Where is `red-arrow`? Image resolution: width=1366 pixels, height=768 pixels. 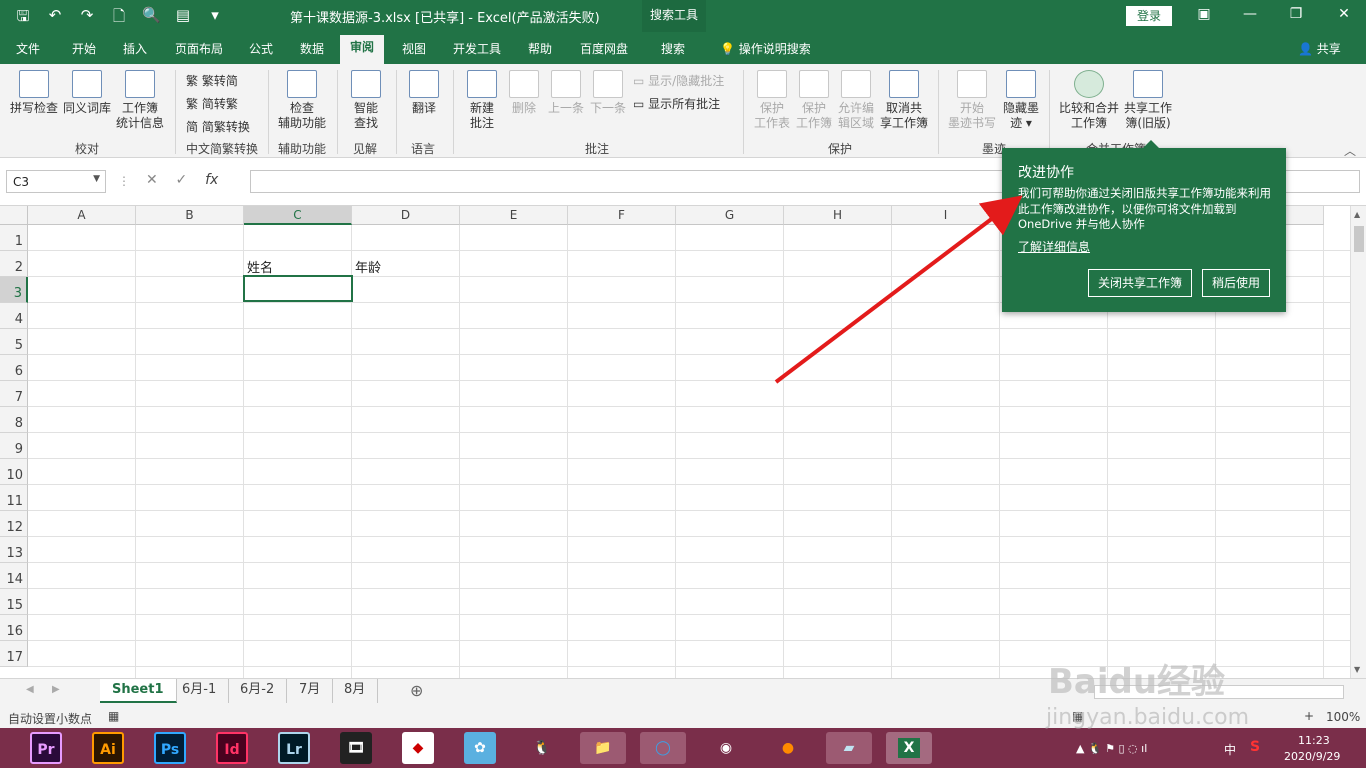
red-arrow is located at coordinates (898, 289).